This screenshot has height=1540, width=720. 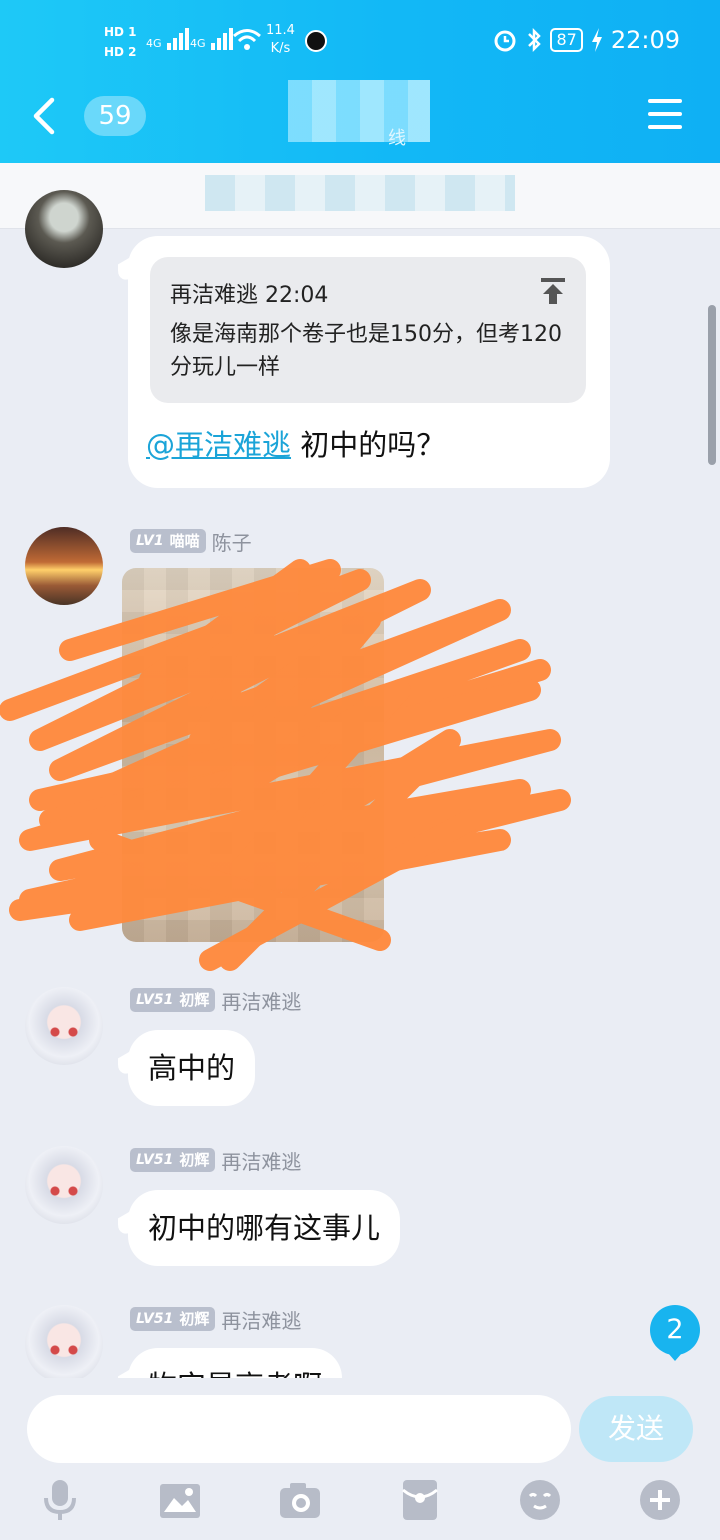 What do you see at coordinates (120, 32) in the screenshot?
I see `sim1-label: HD 1` at bounding box center [120, 32].